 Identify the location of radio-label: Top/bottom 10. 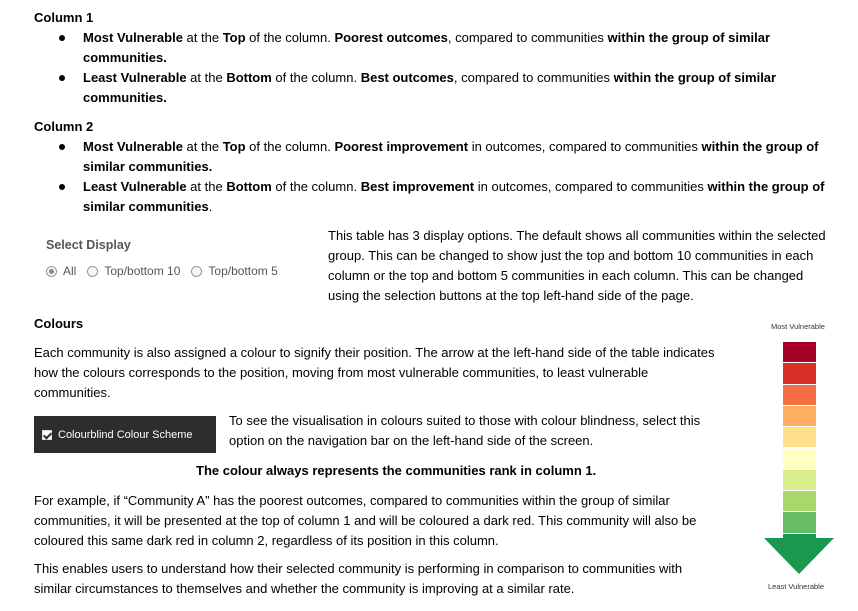
(142, 271).